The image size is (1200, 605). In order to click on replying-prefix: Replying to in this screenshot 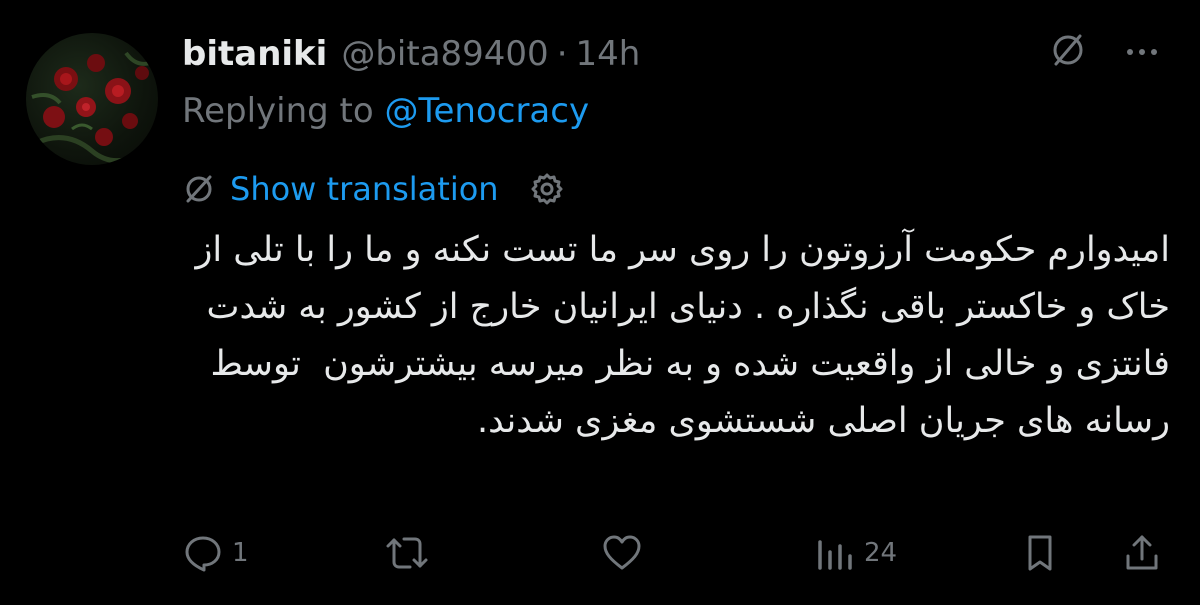, I will do `click(283, 111)`.